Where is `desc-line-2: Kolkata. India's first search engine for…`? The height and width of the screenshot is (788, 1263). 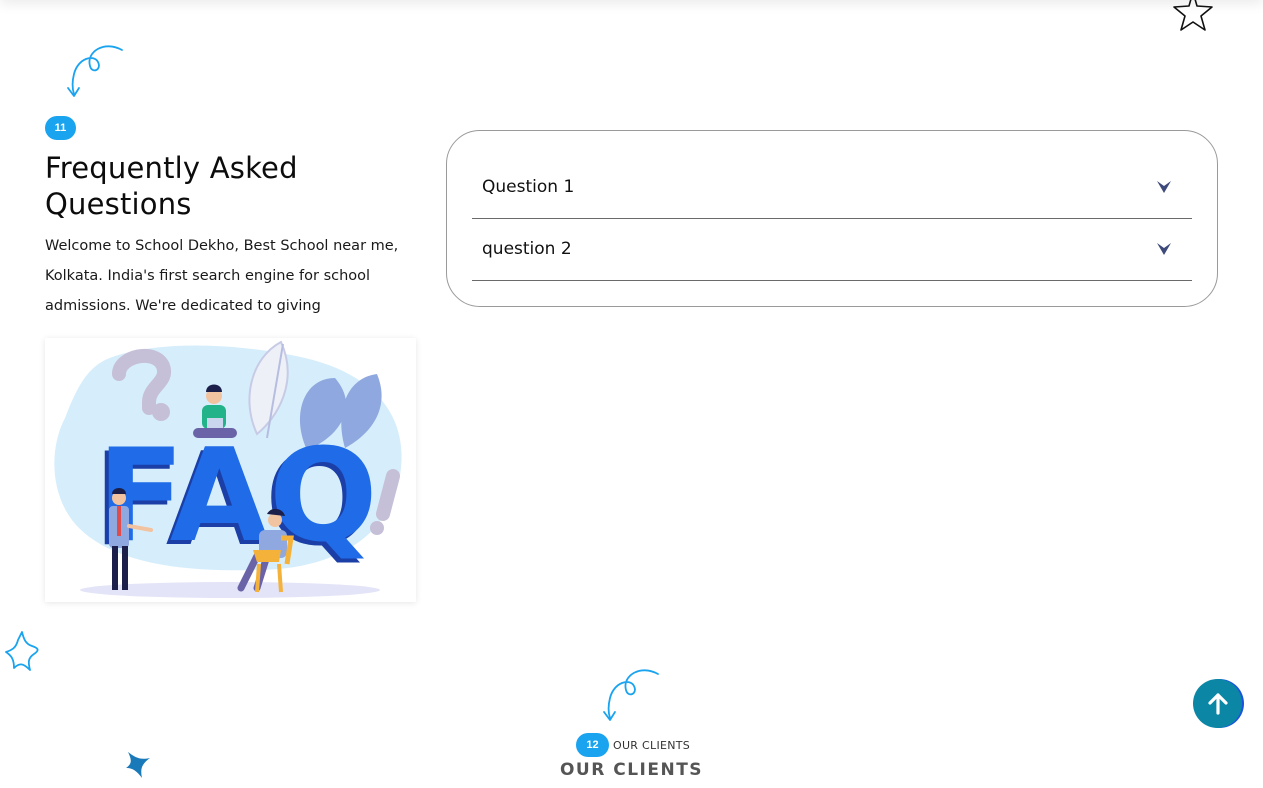
desc-line-2: Kolkata. India's first search engine for… is located at coordinates (208, 276).